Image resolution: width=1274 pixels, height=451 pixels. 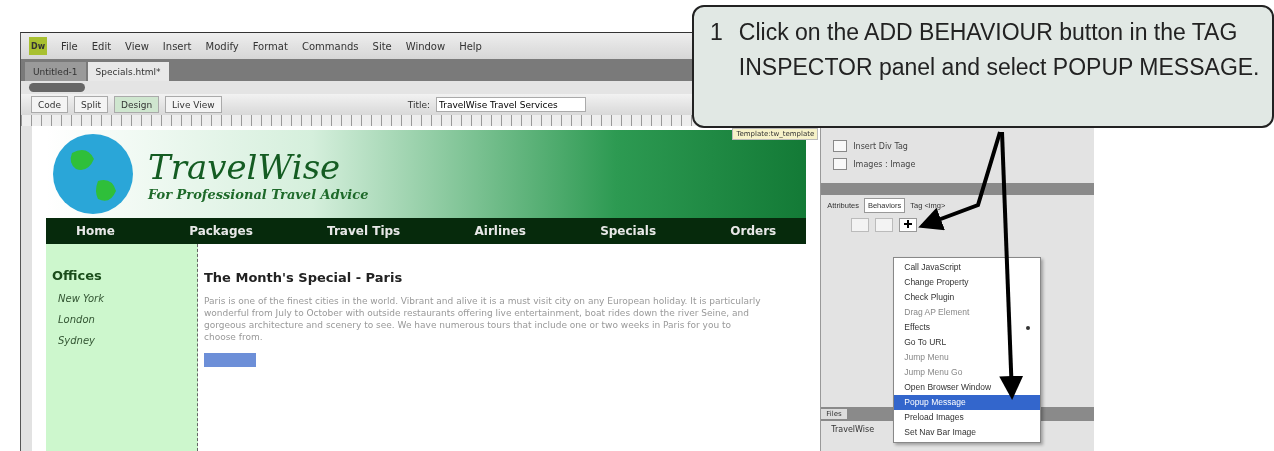 I want to click on content-heading: The Month's Special - Paris, so click(x=304, y=277).